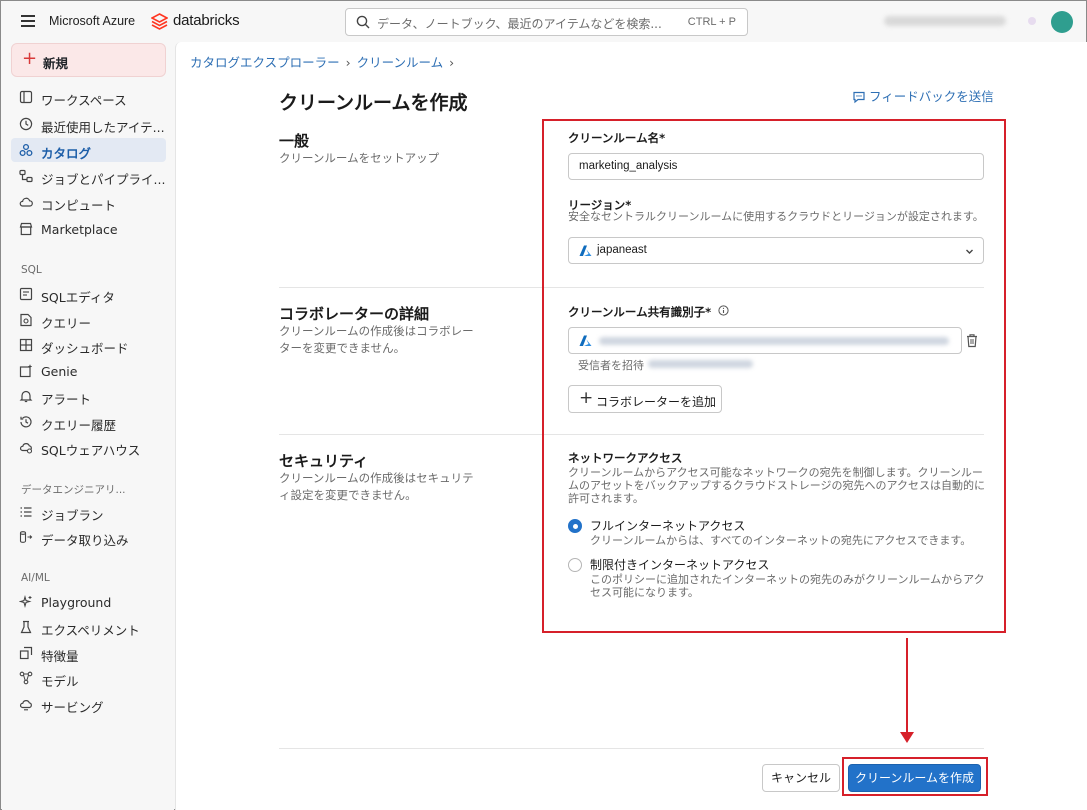  What do you see at coordinates (88, 602) in the screenshot?
I see `sidebar-item-playground: Playground` at bounding box center [88, 602].